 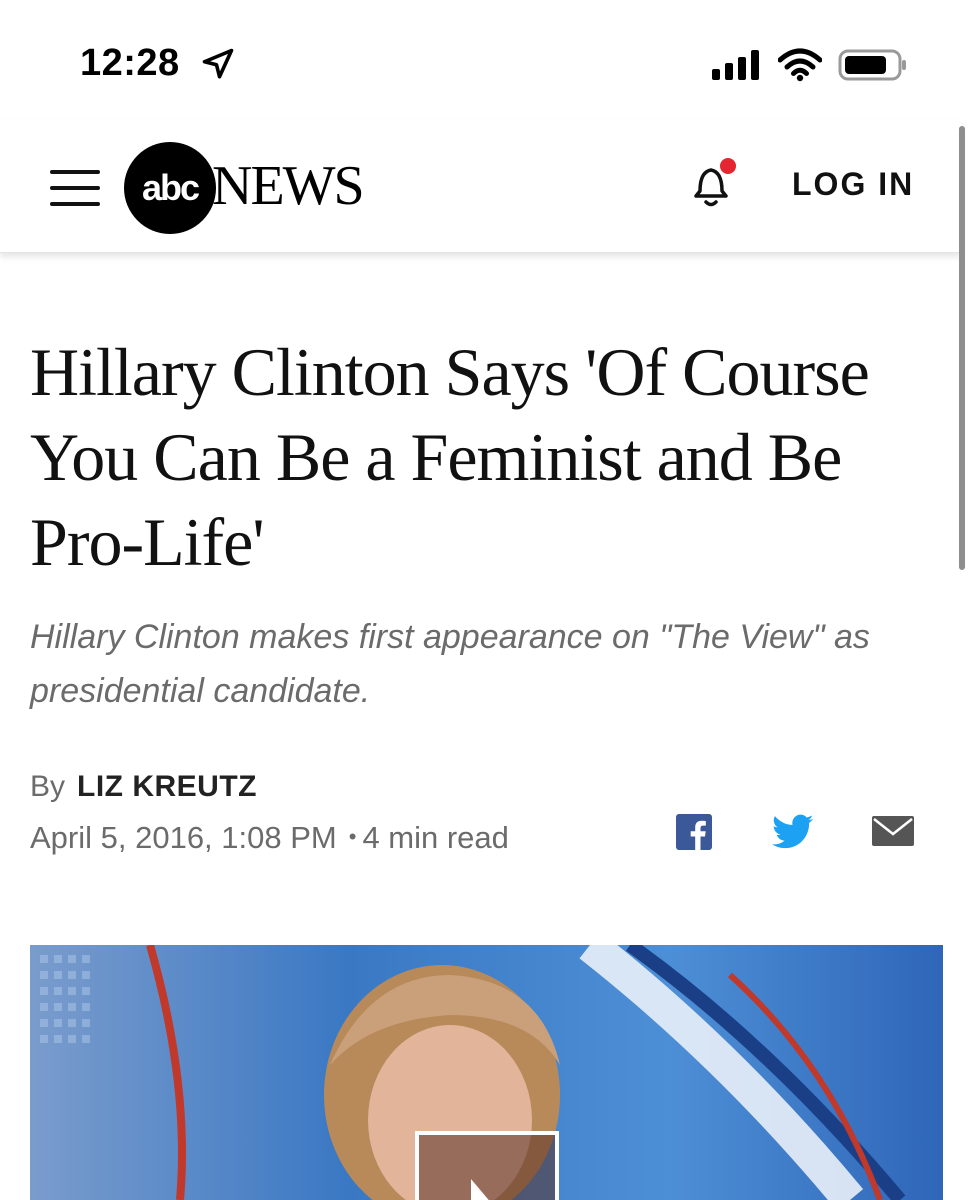 What do you see at coordinates (486, 60) in the screenshot?
I see `status-bar: 12:28` at bounding box center [486, 60].